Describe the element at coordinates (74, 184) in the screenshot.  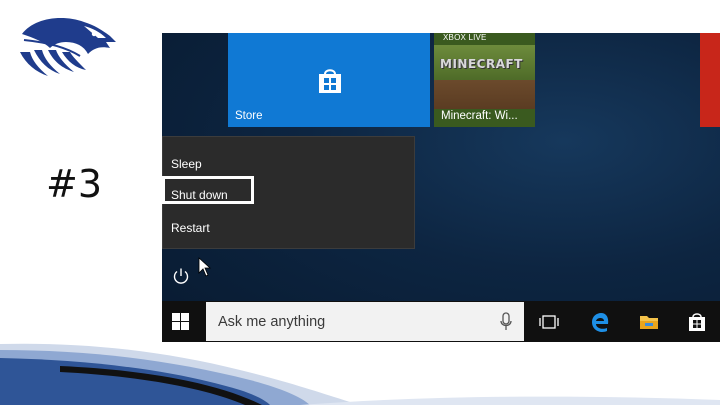
I see `slide-number: #3` at that location.